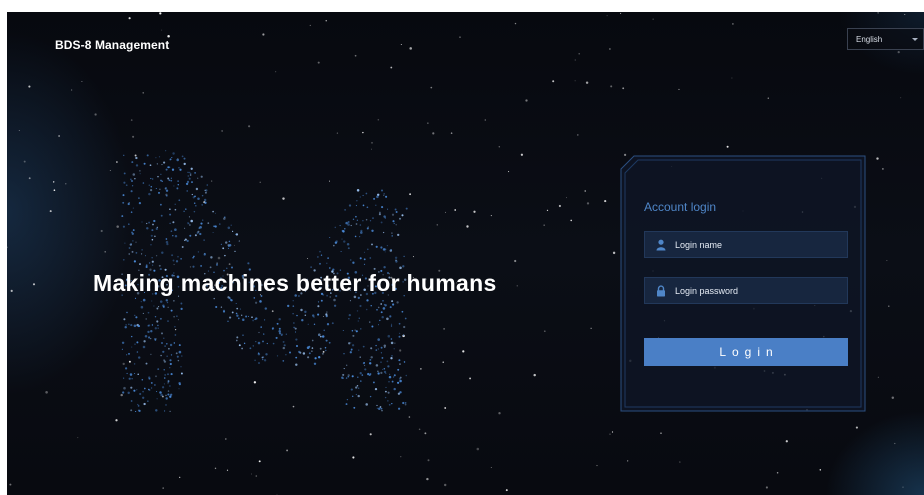 This screenshot has height=495, width=924. Describe the element at coordinates (661, 245) in the screenshot. I see `user-icon` at that location.